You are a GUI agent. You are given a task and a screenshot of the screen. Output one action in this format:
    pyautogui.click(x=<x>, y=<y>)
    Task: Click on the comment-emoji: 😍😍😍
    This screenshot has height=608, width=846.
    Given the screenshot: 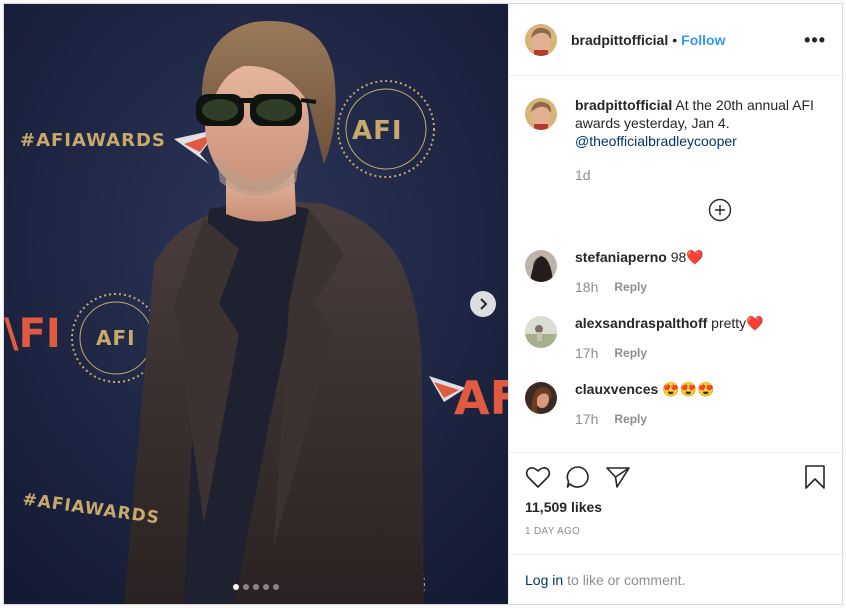 What is the action you would take?
    pyautogui.click(x=688, y=389)
    